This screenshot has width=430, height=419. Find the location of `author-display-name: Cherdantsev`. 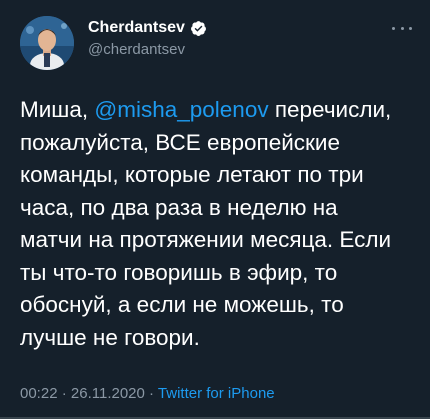

author-display-name: Cherdantsev is located at coordinates (136, 28).